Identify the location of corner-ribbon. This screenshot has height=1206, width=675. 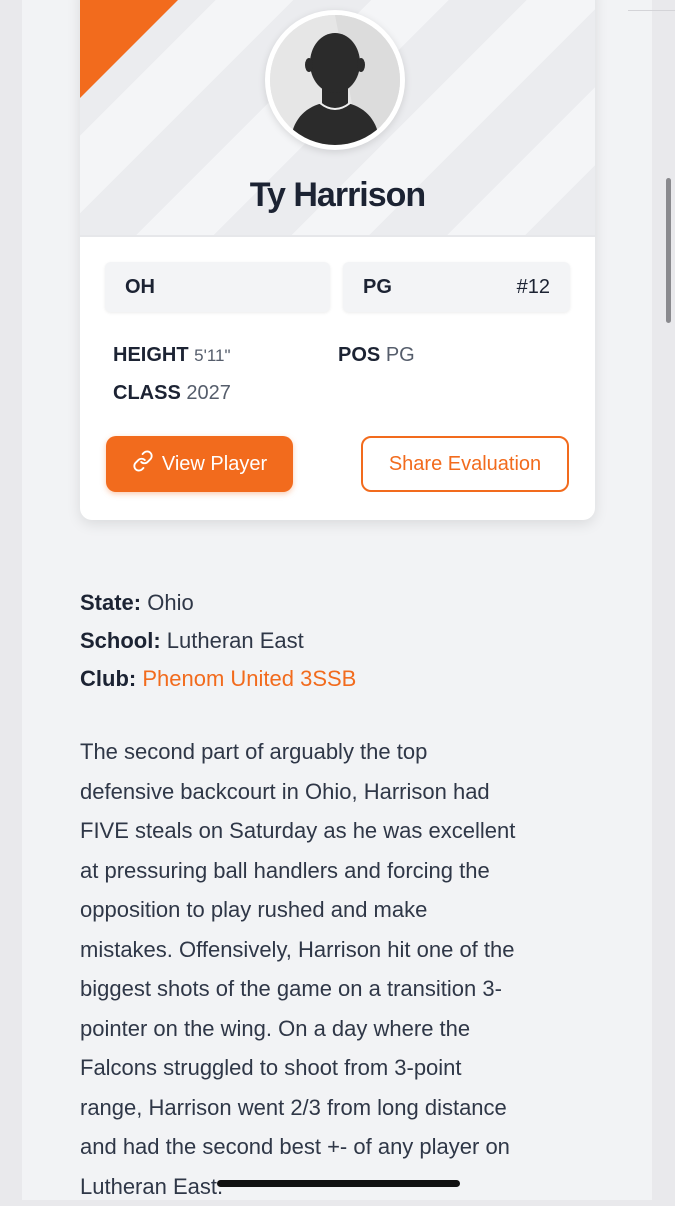
(139, 49).